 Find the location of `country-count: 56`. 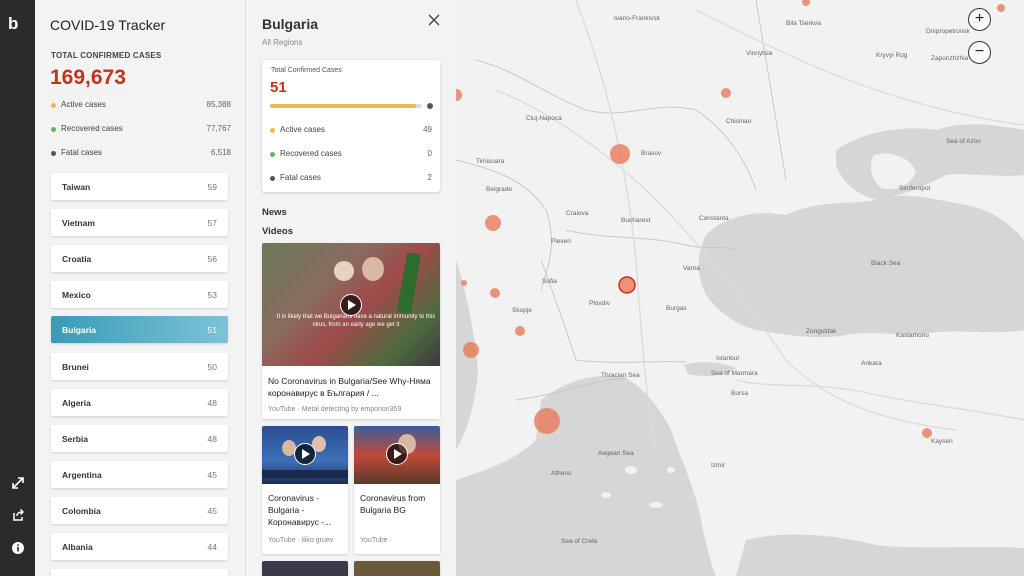

country-count: 56 is located at coordinates (212, 259).